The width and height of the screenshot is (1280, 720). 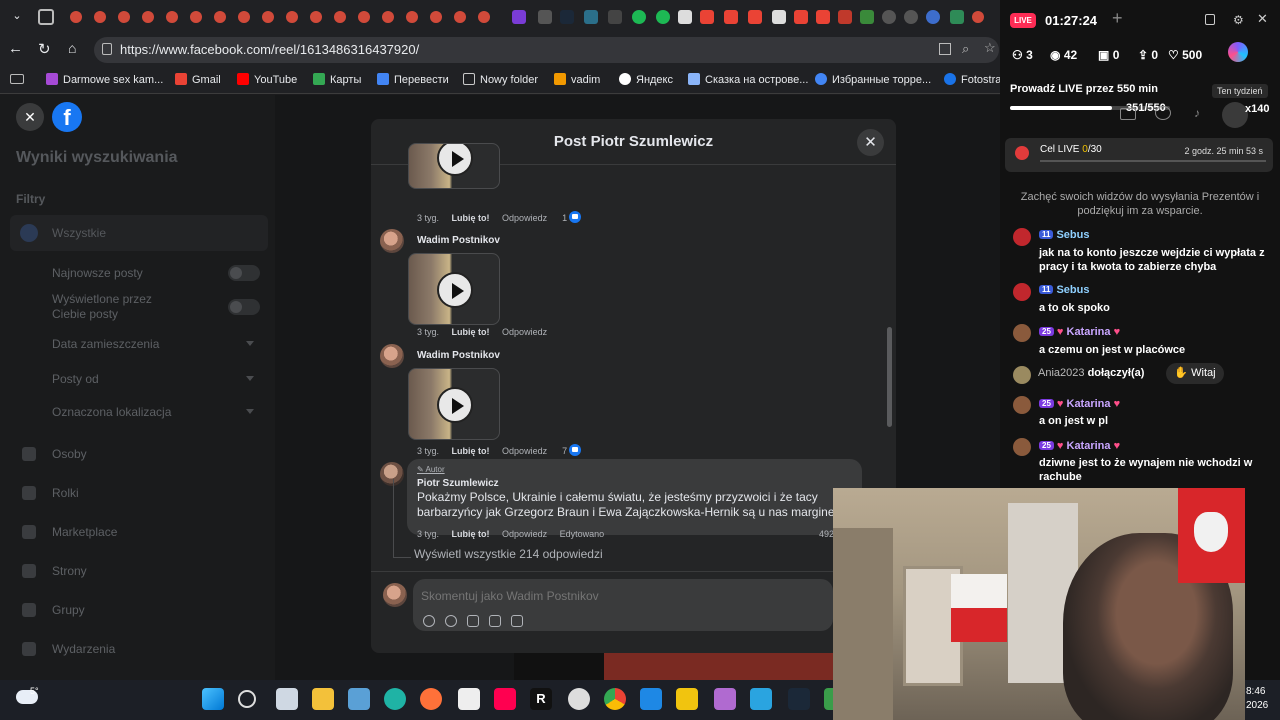 What do you see at coordinates (577, 79) in the screenshot?
I see `bookmark-item: vadim` at bounding box center [577, 79].